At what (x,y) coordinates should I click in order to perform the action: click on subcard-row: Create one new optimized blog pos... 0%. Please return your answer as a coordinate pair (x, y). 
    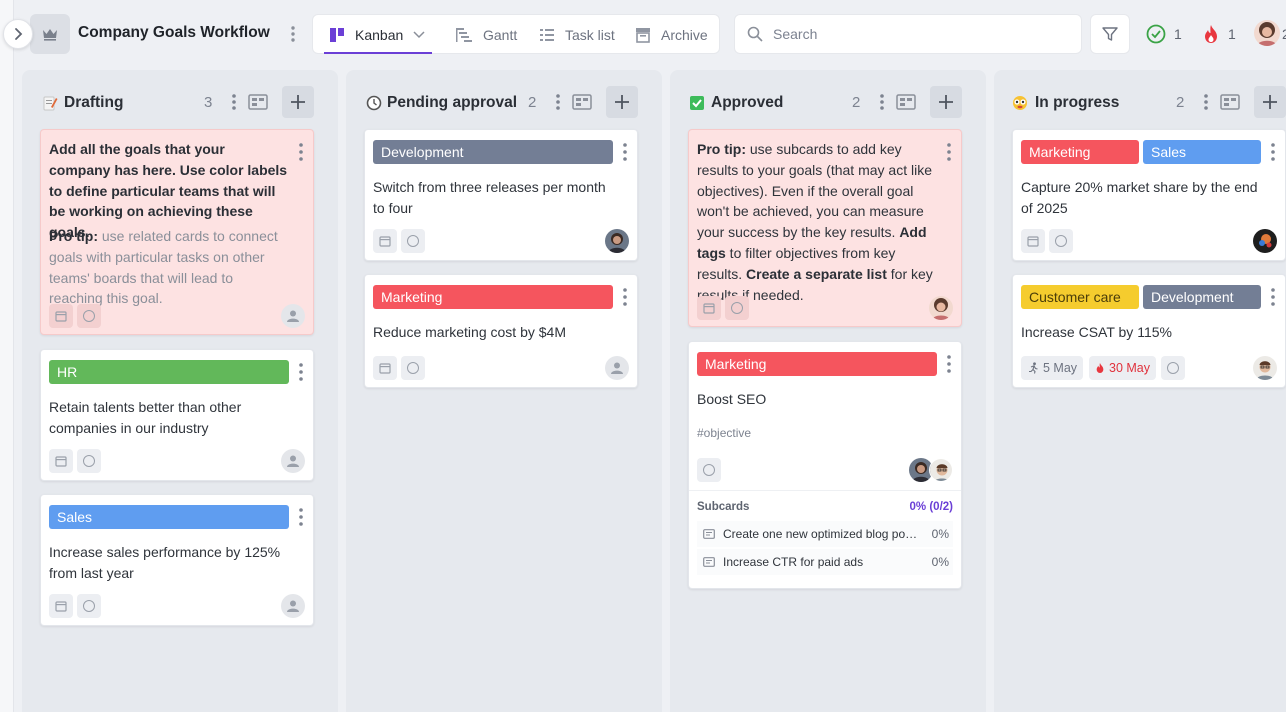
    Looking at the image, I should click on (825, 534).